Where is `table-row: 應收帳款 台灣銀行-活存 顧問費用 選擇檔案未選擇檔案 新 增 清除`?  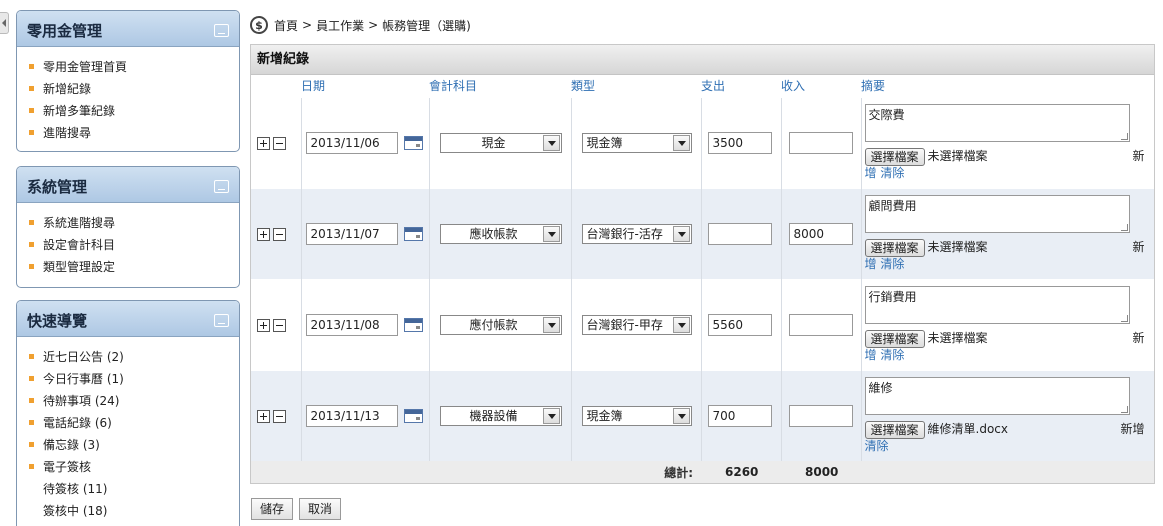
table-row: 應收帳款 台灣銀行-活存 顧問費用 選擇檔案未選擇檔案 新 增 清除 is located at coordinates (703, 233).